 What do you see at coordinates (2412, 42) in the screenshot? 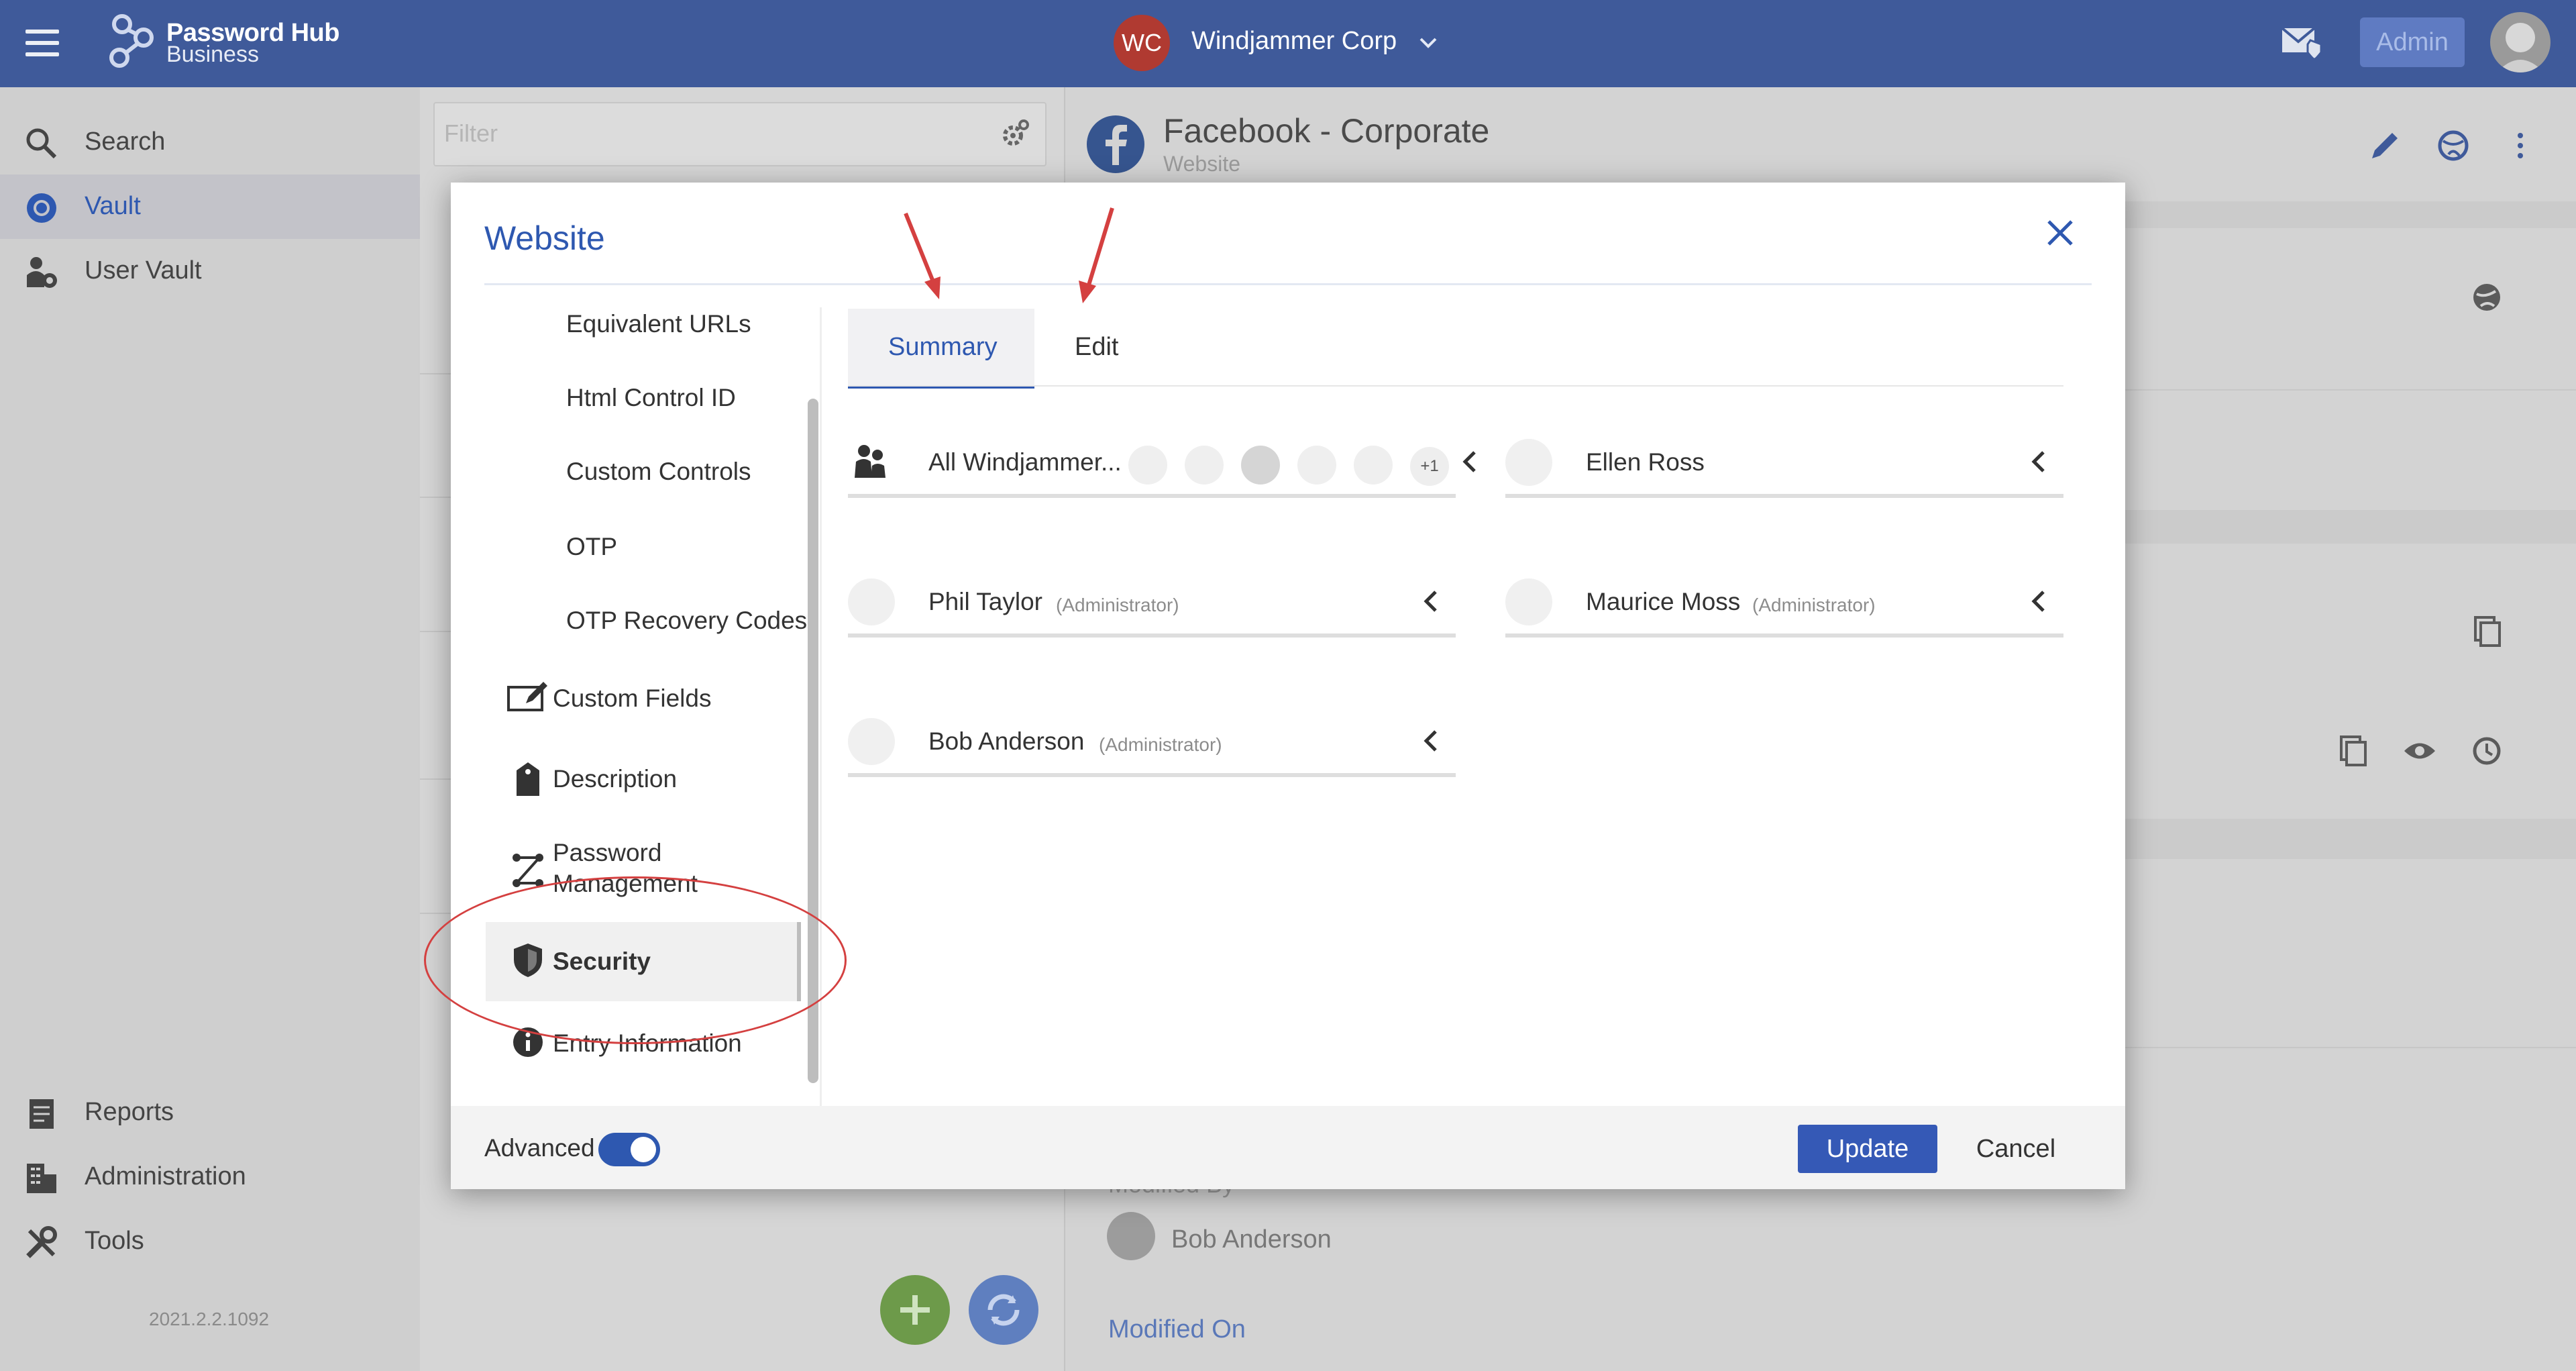
I see `admin-button: Admin` at bounding box center [2412, 42].